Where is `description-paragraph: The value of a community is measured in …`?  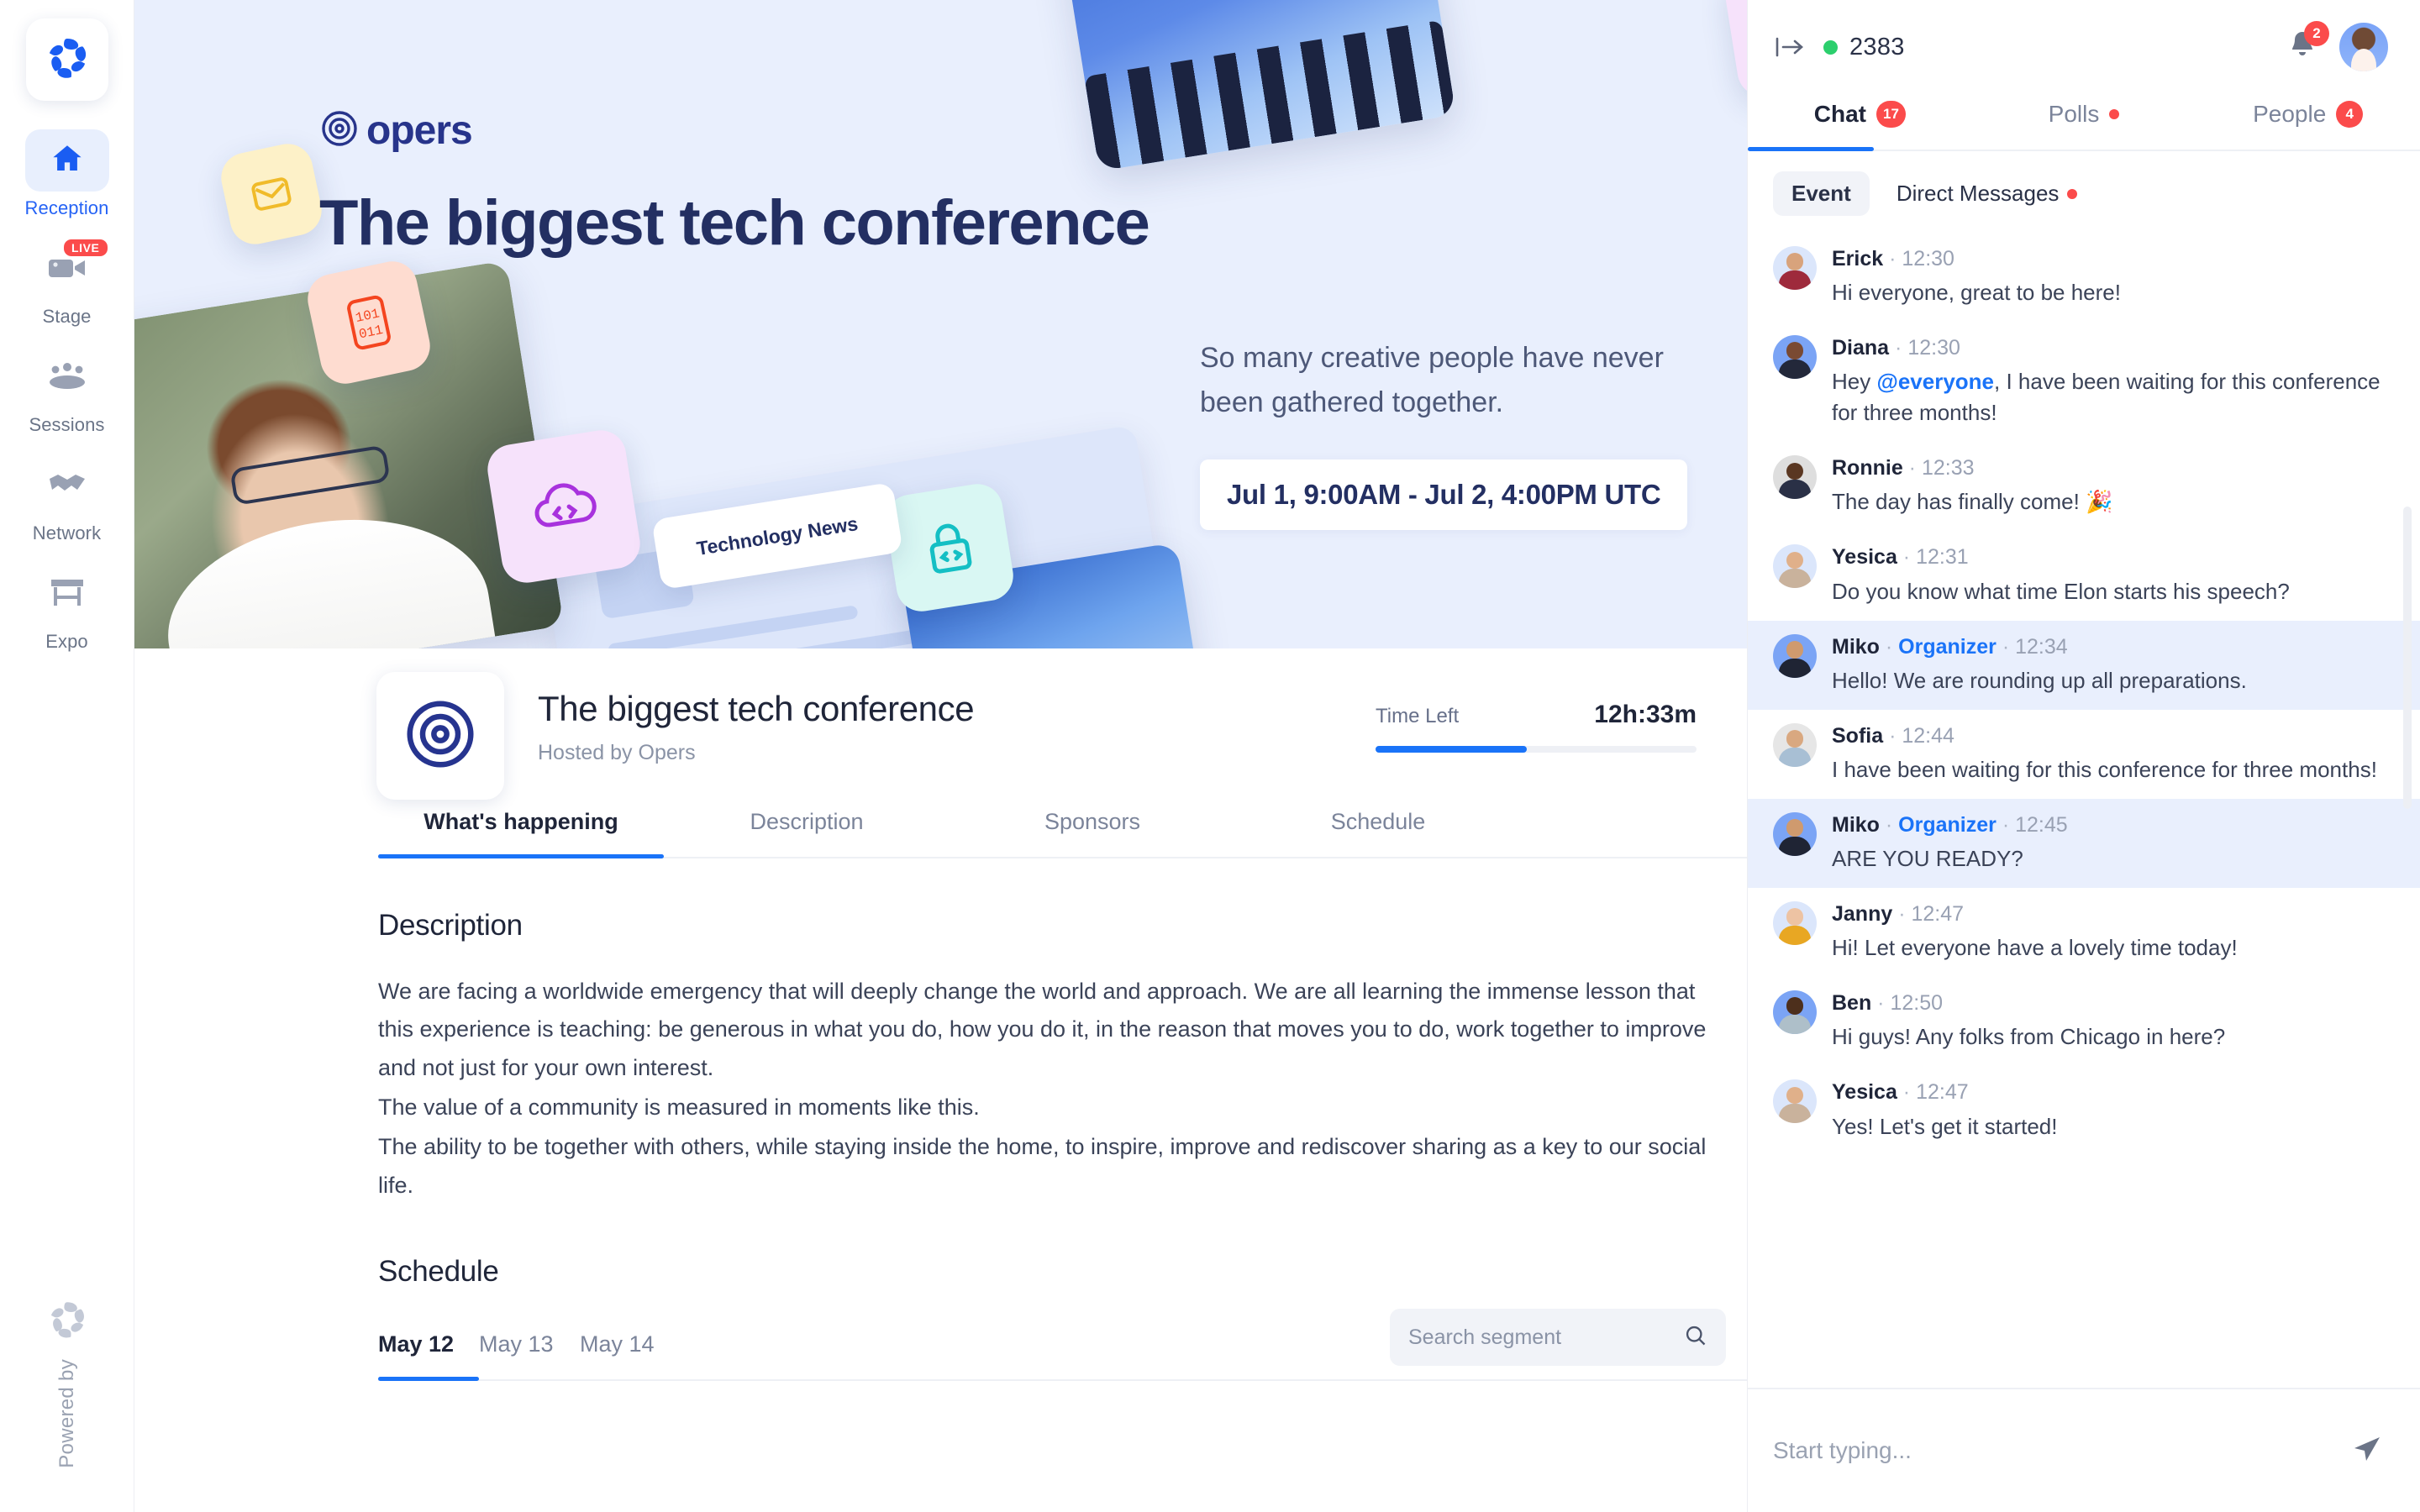
description-paragraph: The value of a community is measured in … is located at coordinates (679, 1108).